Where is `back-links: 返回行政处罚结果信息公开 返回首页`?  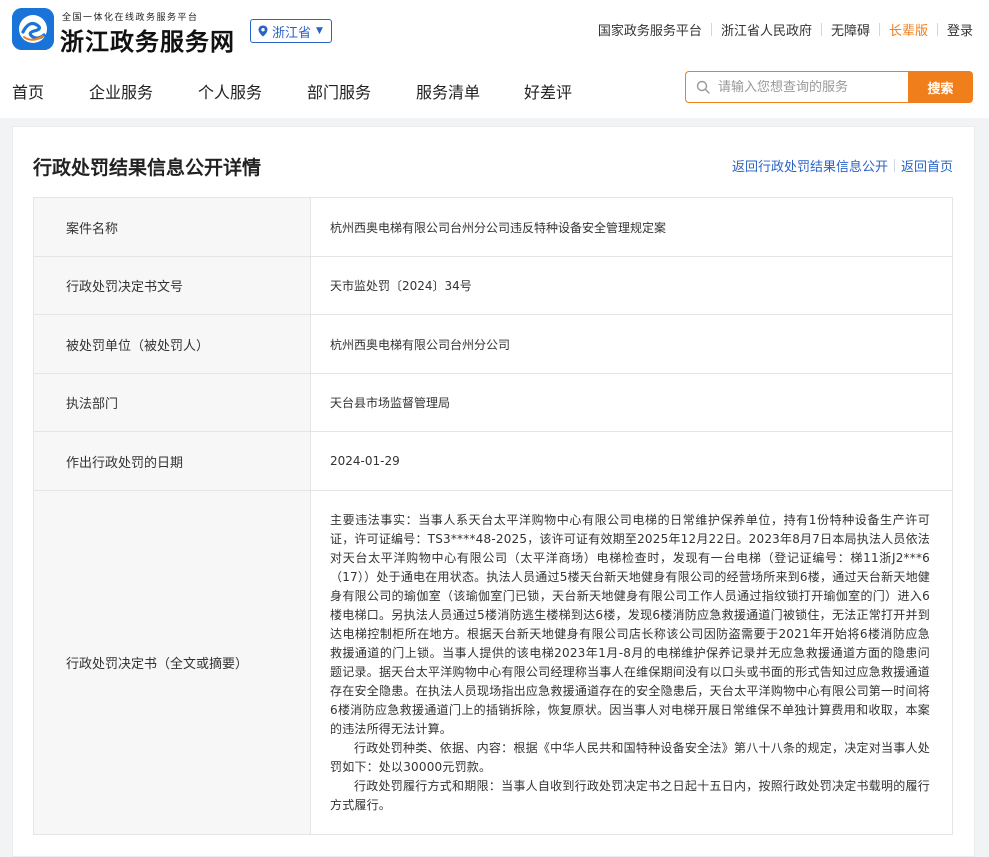
back-links: 返回行政处罚结果信息公开 返回首页 is located at coordinates (842, 165).